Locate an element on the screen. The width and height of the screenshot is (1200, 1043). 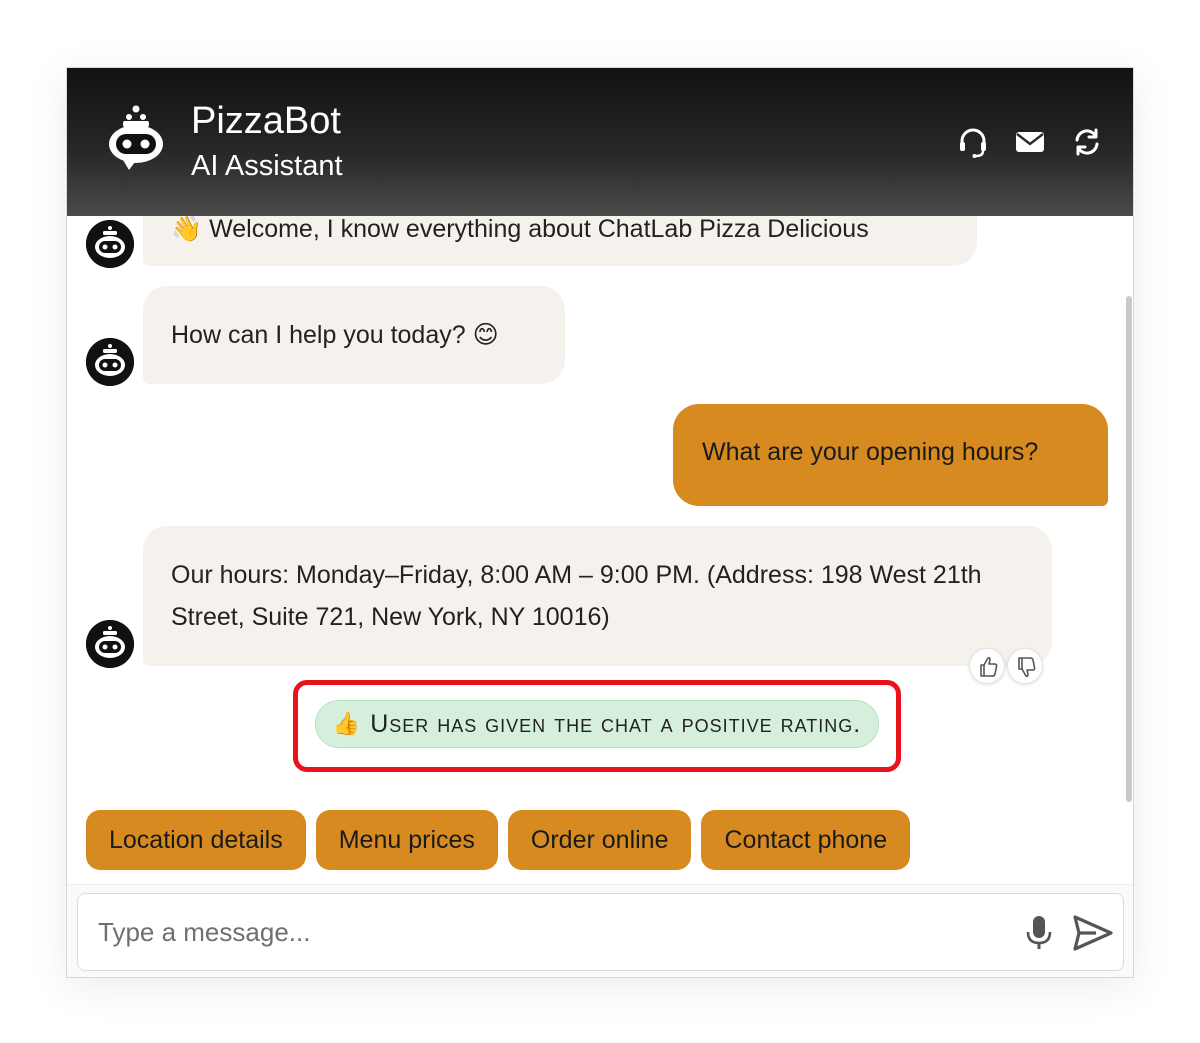
scrollbar is located at coordinates (1129, 549).